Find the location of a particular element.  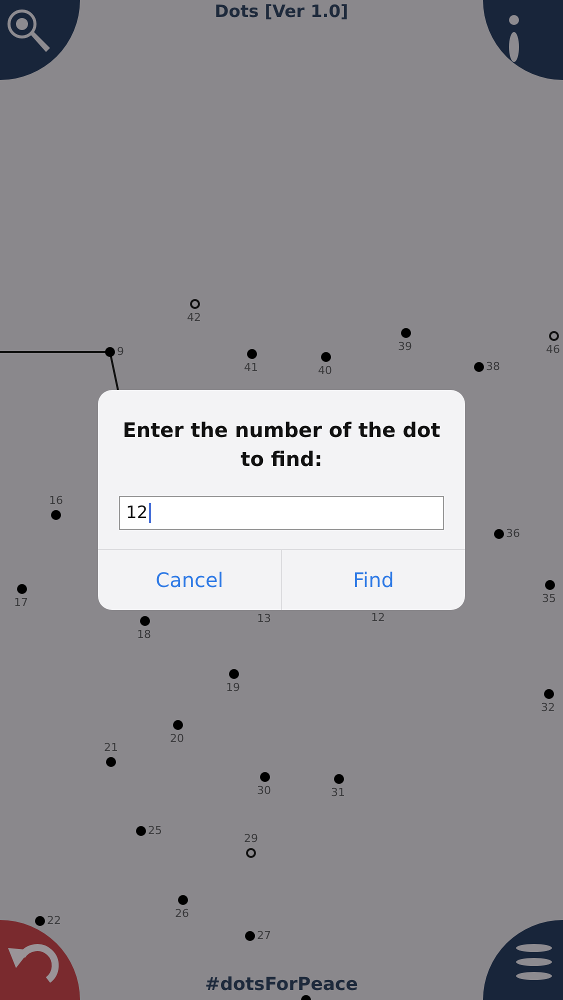

dot-number: 39 is located at coordinates (405, 347).